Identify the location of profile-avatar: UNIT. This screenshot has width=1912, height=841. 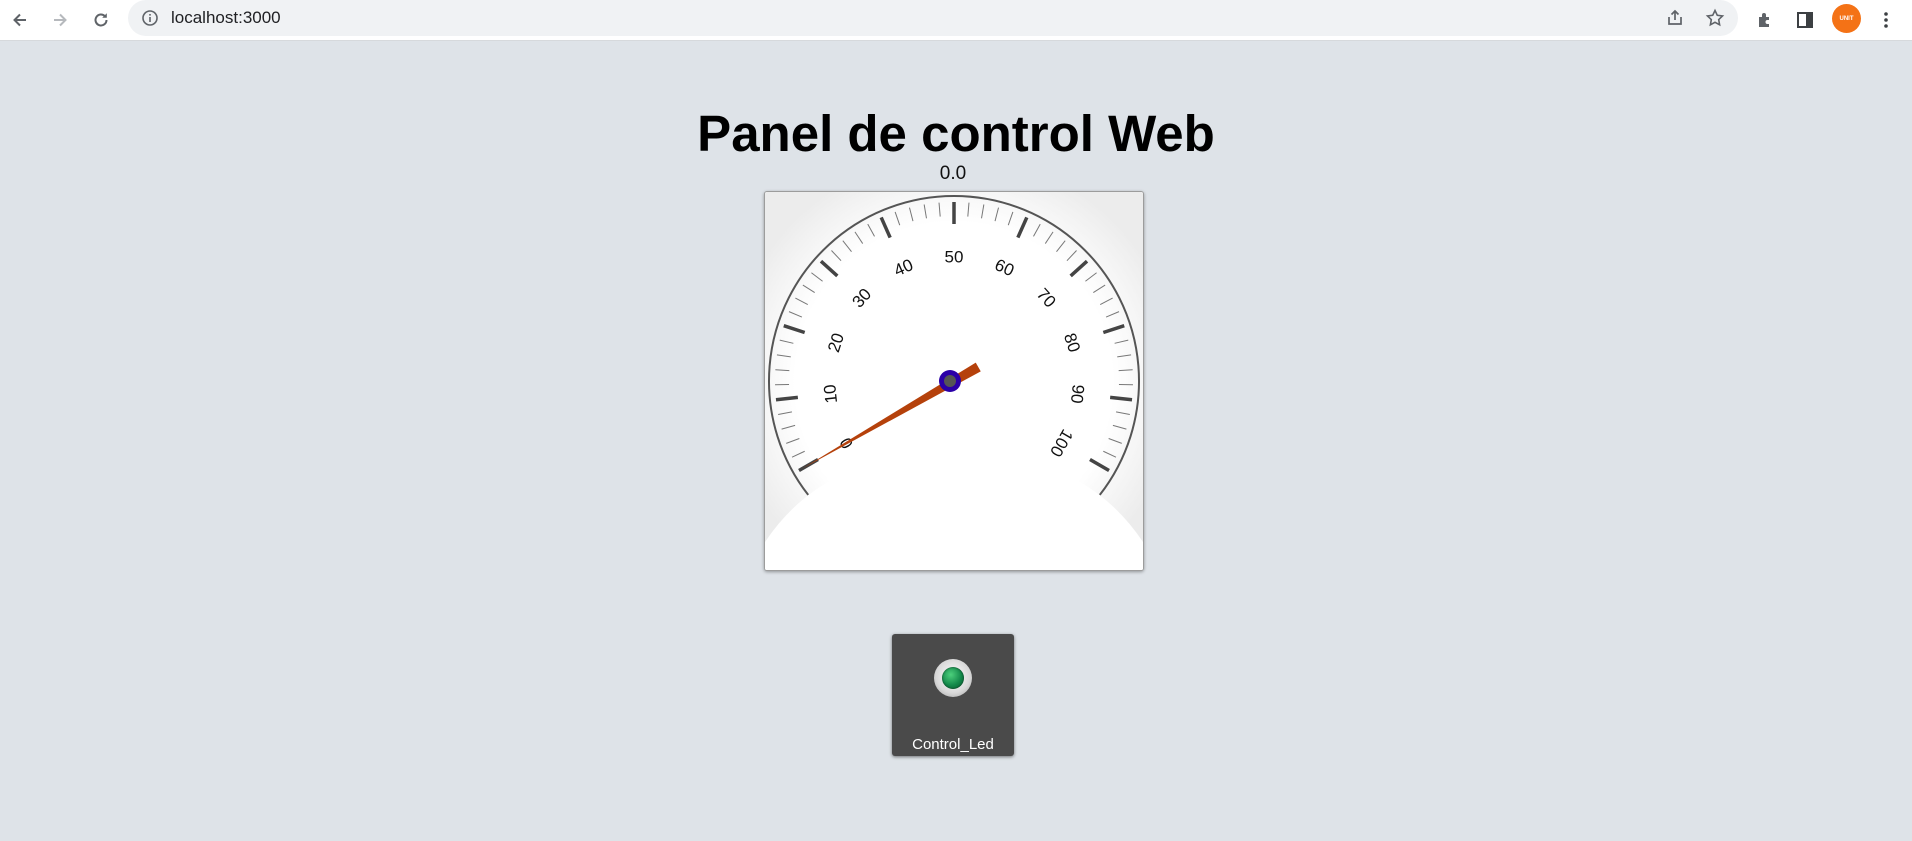
(1846, 18).